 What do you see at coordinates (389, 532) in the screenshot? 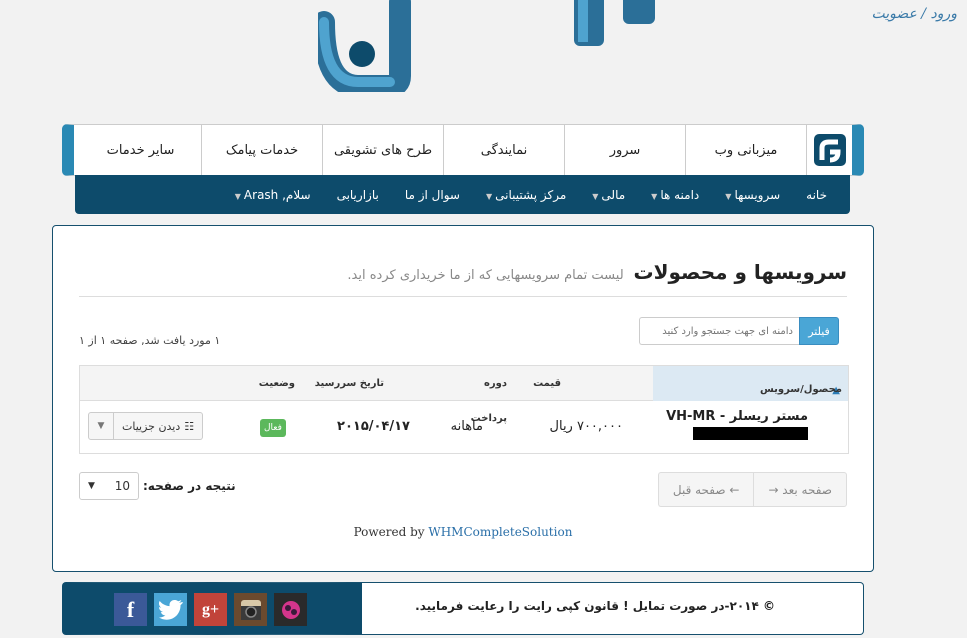
I see `powered-by-prefix: Powered by` at bounding box center [389, 532].